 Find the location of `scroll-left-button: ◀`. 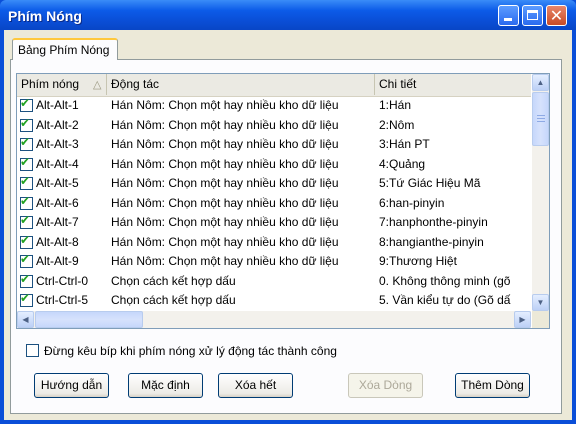

scroll-left-button: ◀ is located at coordinates (25, 319).